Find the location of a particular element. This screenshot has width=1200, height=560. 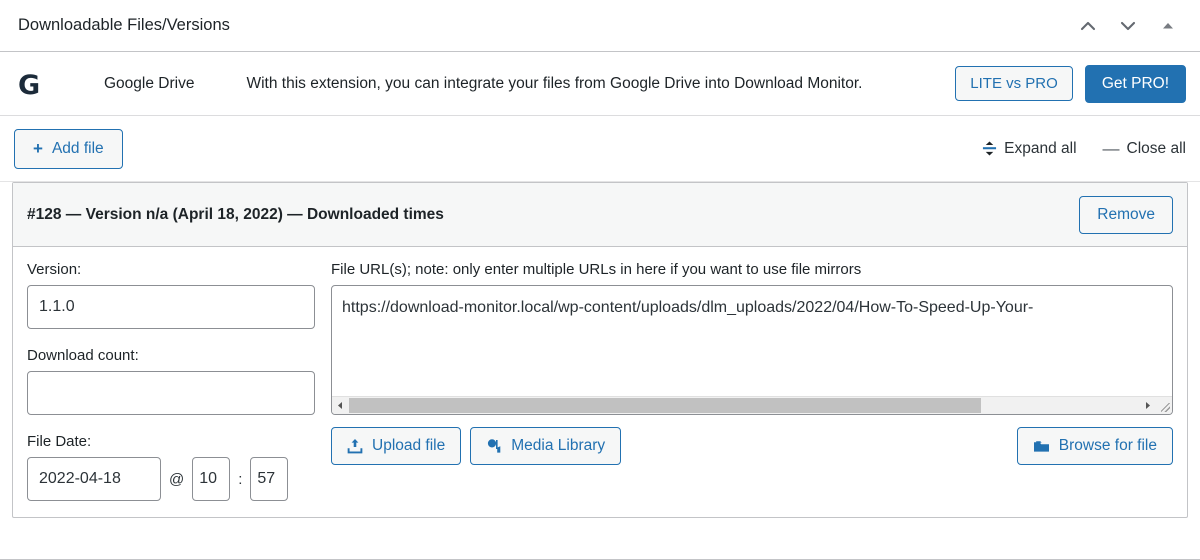

add-file-button: + Add file is located at coordinates (68, 148).